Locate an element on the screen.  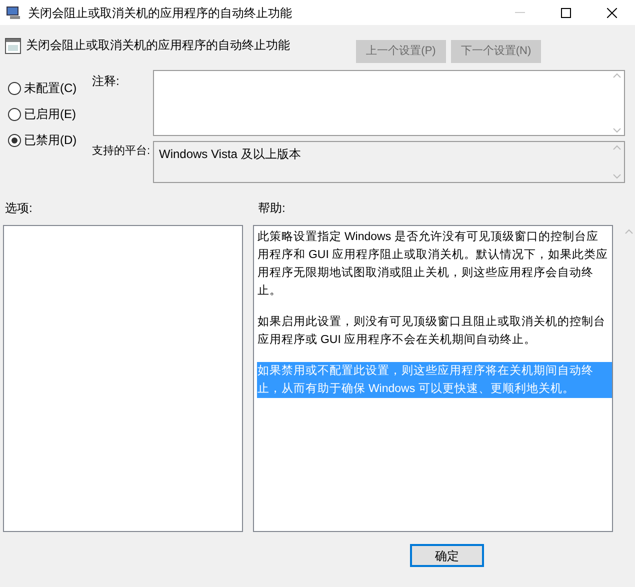
radio-label: 未配置(C) is located at coordinates (50, 88).